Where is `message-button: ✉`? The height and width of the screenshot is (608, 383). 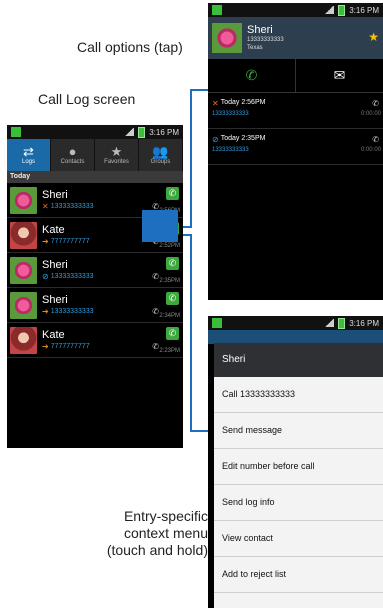
message-button: ✉ is located at coordinates (339, 75).